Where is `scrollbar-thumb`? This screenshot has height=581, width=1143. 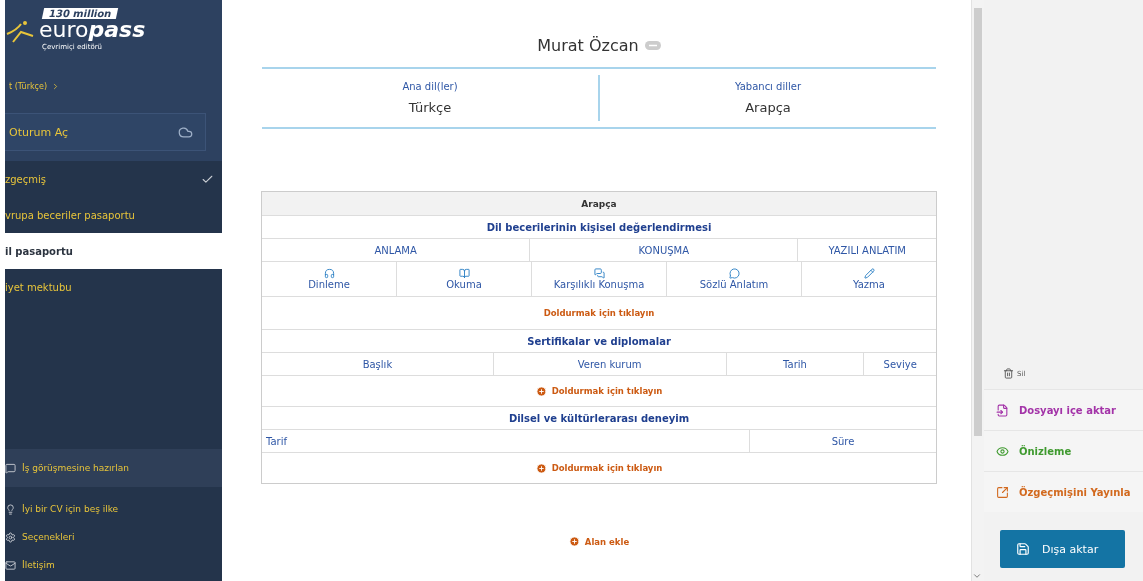 scrollbar-thumb is located at coordinates (978, 222).